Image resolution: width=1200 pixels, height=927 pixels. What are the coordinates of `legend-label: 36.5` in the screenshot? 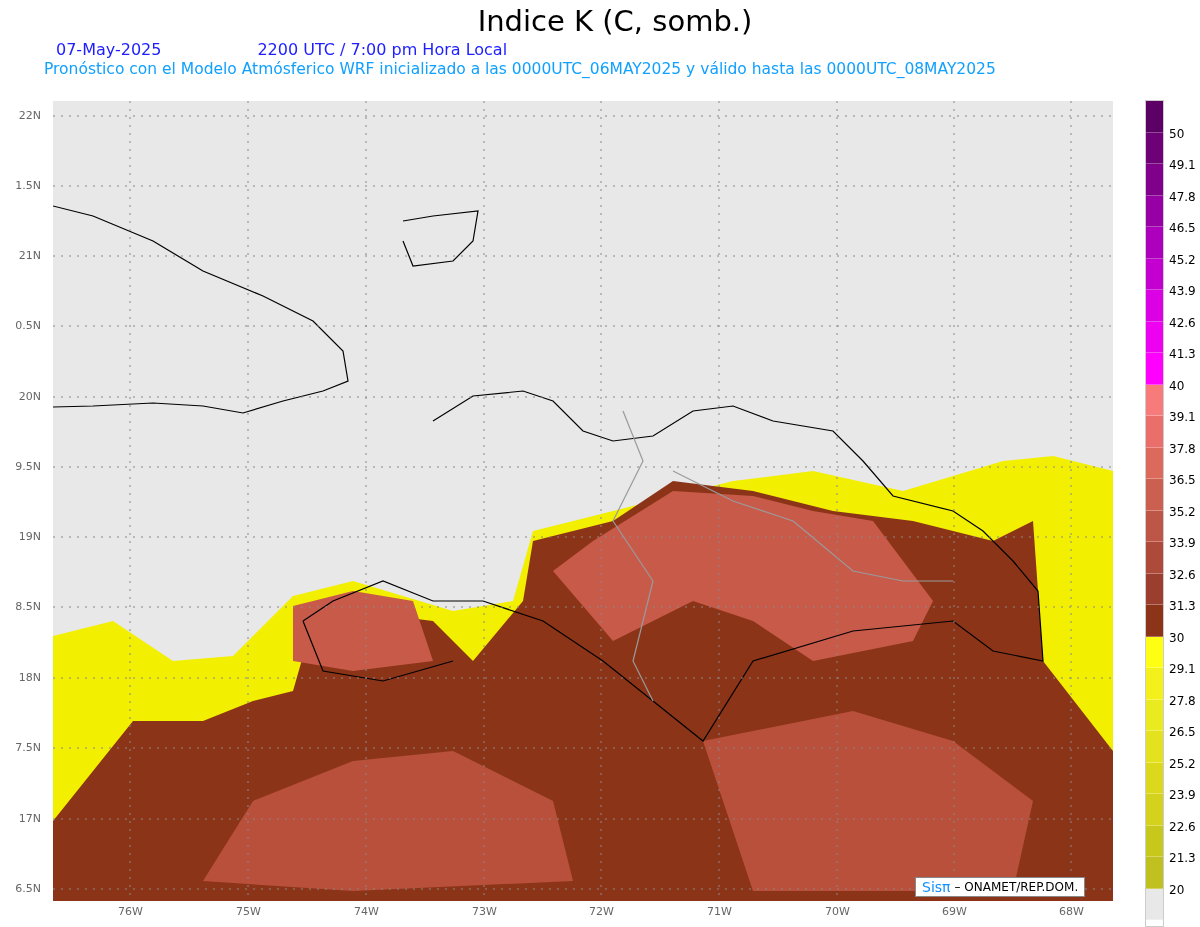 It's located at (1182, 480).